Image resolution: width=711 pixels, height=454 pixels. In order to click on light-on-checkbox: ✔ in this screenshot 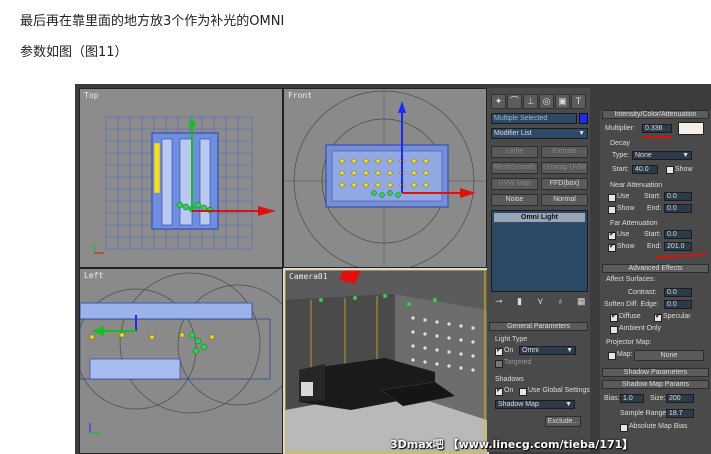, I will do `click(499, 351)`.